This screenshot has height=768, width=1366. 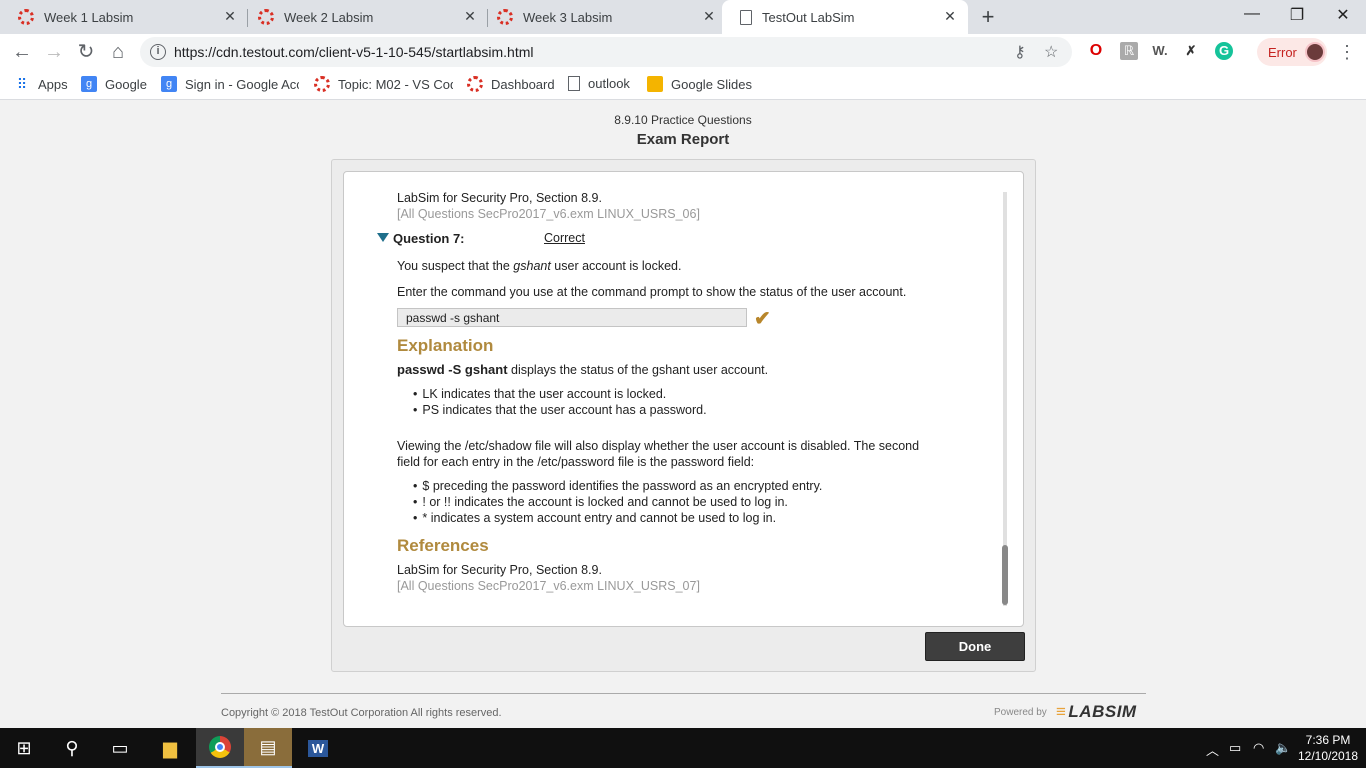 What do you see at coordinates (429, 238) in the screenshot?
I see `question-label: Question 7:` at bounding box center [429, 238].